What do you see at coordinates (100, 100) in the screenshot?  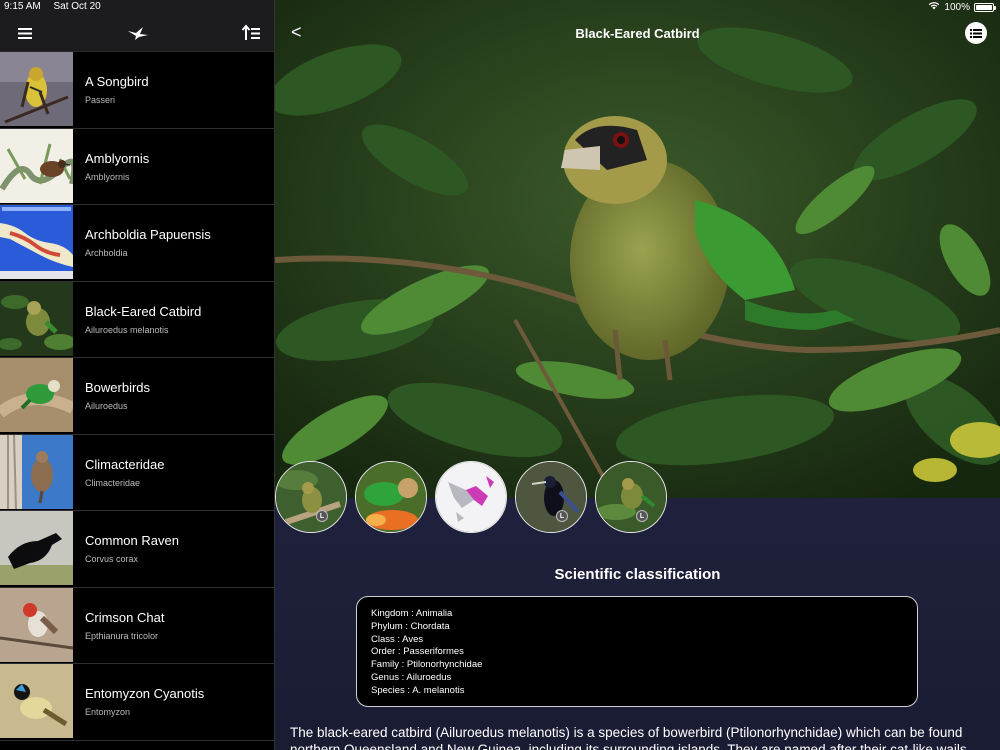 I see `item-subtitle: Passeri` at bounding box center [100, 100].